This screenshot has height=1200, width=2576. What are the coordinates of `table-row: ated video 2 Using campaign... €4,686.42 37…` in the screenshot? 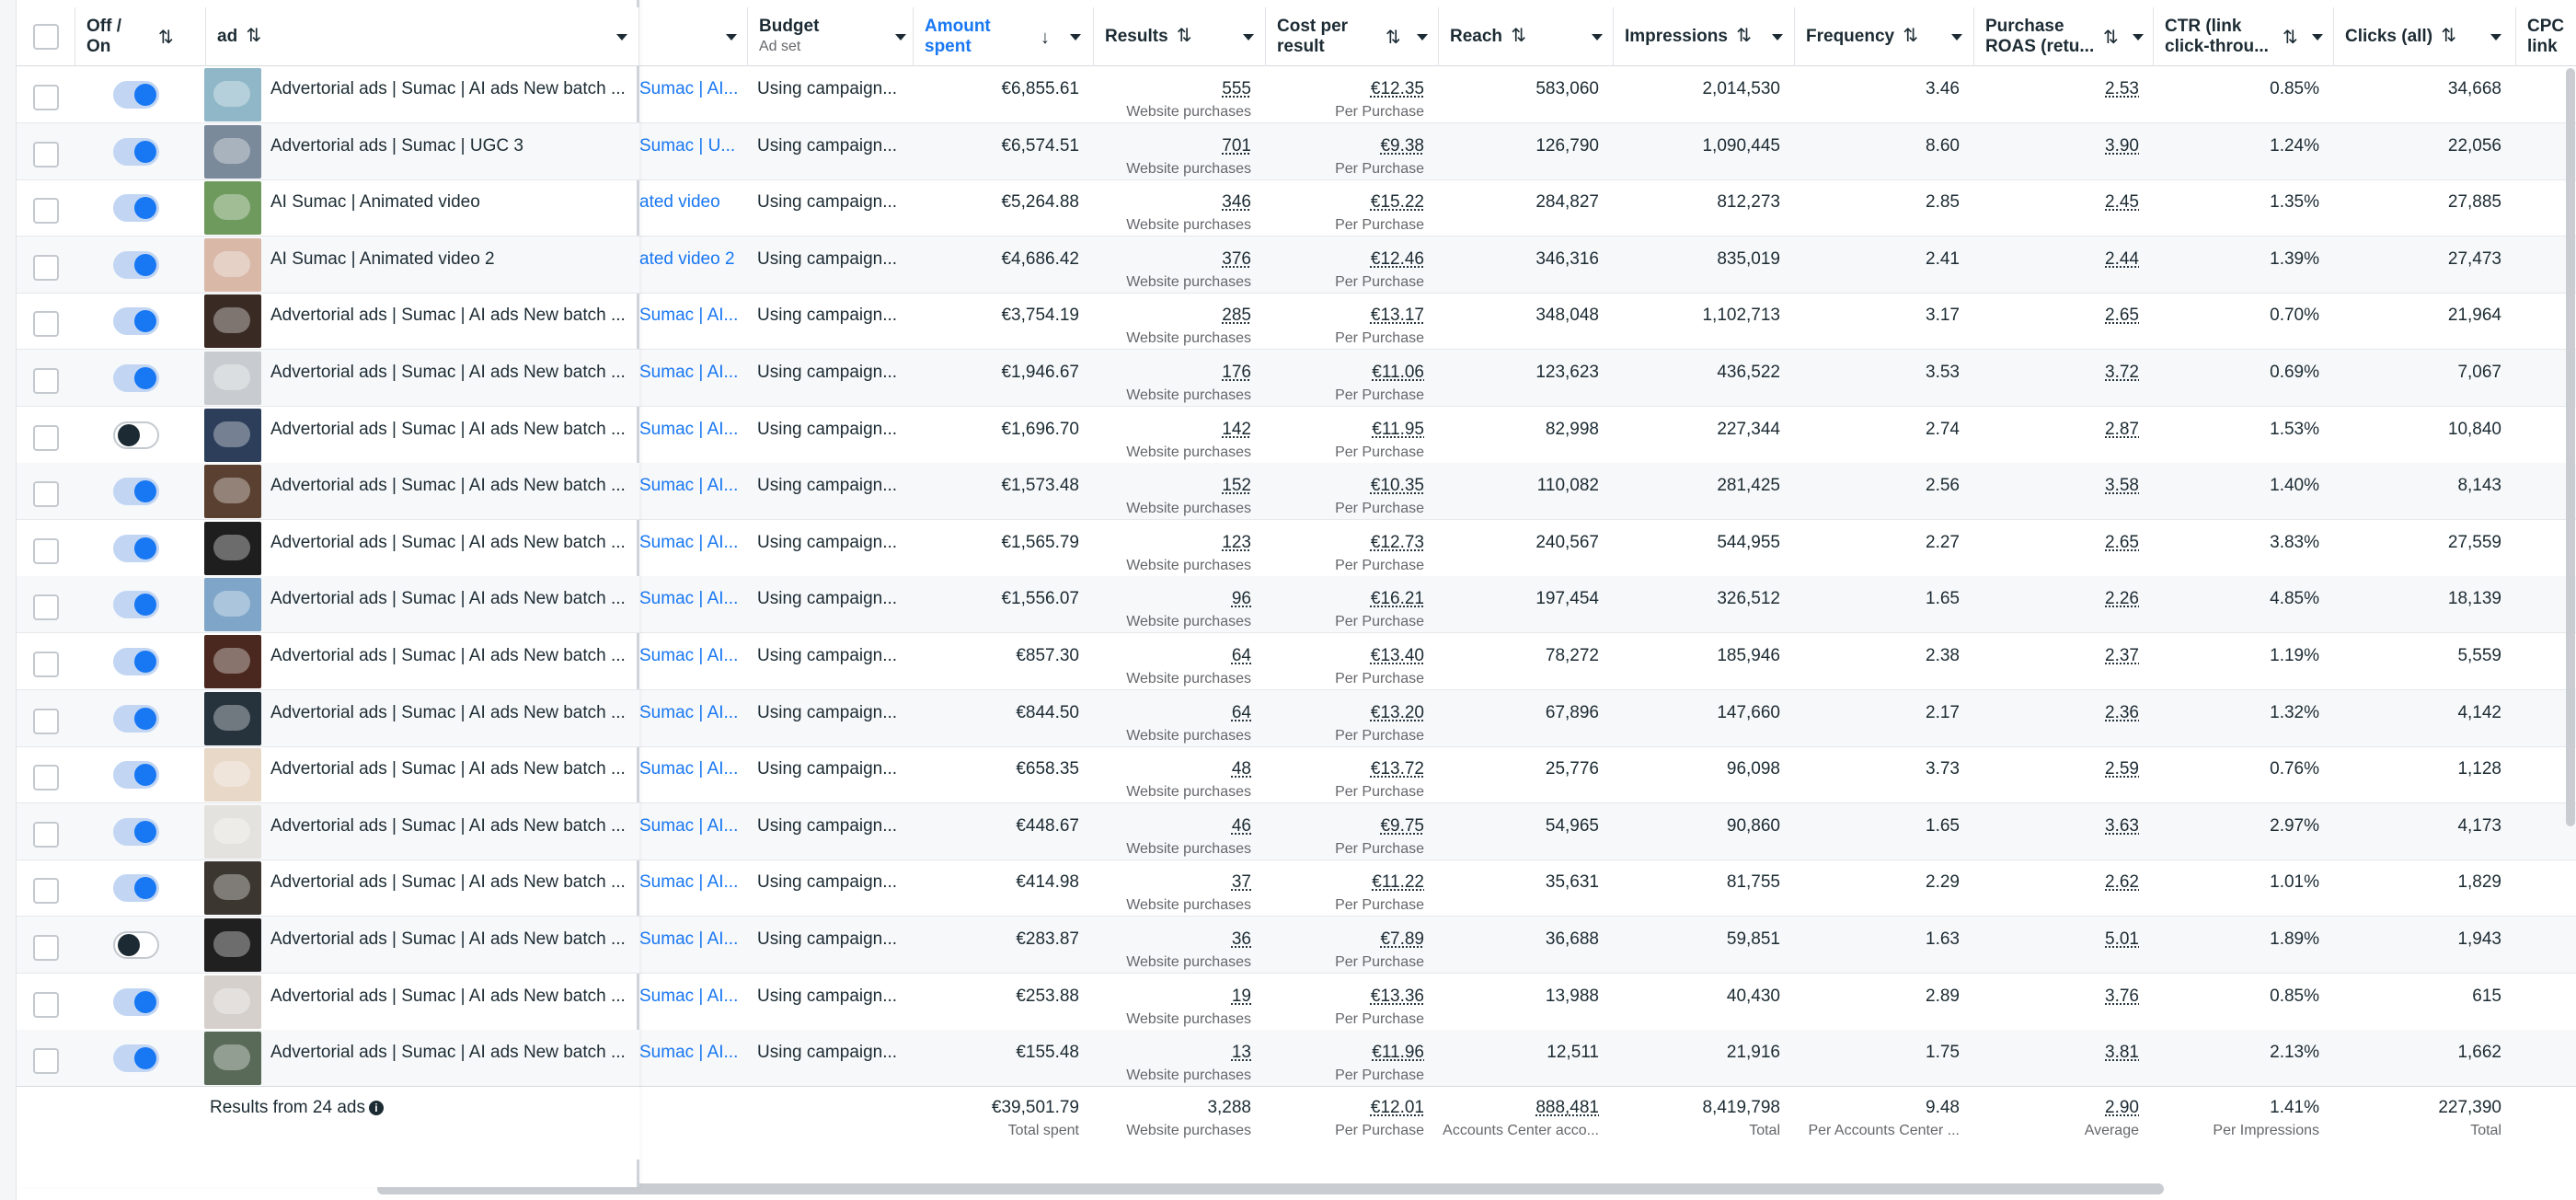 It's located at (1607, 265).